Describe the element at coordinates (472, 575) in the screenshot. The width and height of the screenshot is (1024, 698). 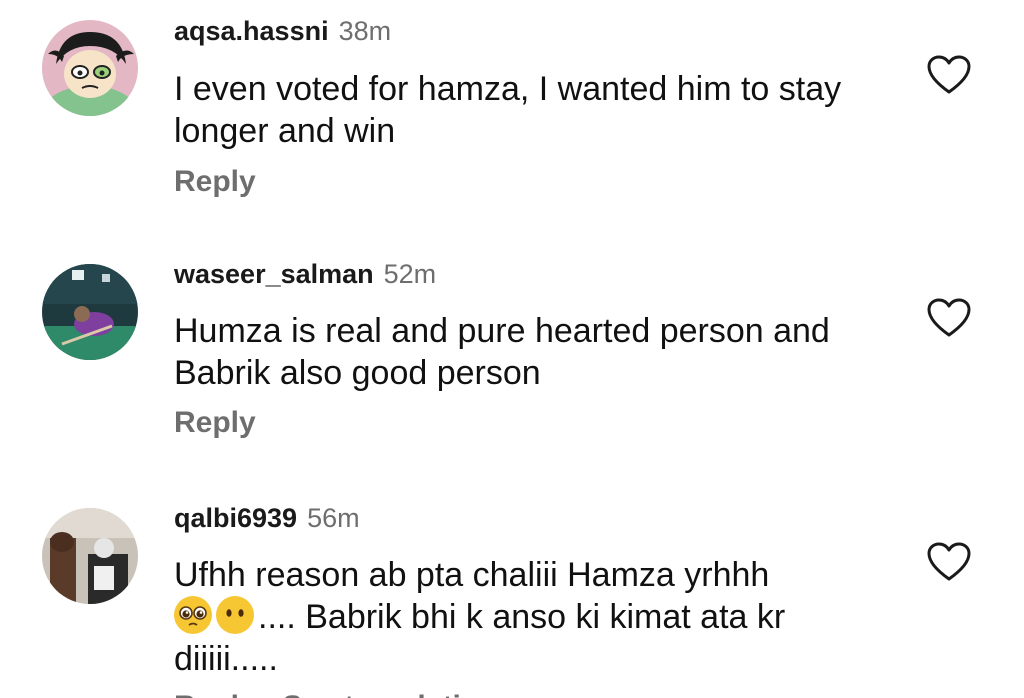
I see `comment-text-line: Ufhh reason ab pta chaliii Hamza yrhhh` at that location.